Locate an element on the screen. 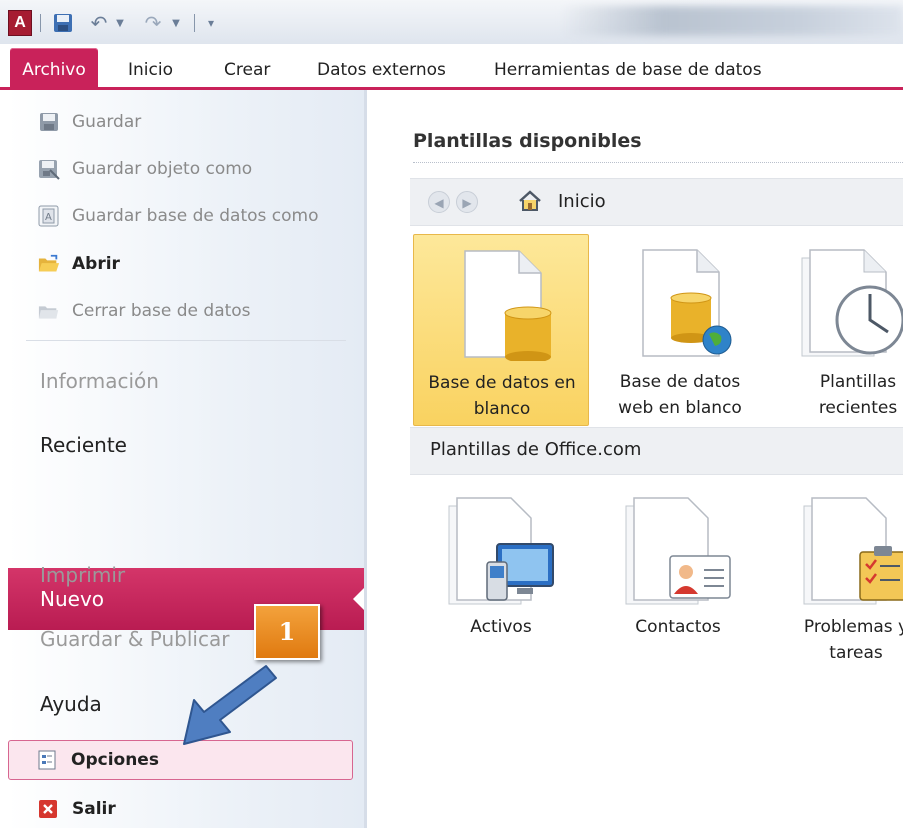 This screenshot has height=829, width=903. tile-label: Activos is located at coordinates (501, 627).